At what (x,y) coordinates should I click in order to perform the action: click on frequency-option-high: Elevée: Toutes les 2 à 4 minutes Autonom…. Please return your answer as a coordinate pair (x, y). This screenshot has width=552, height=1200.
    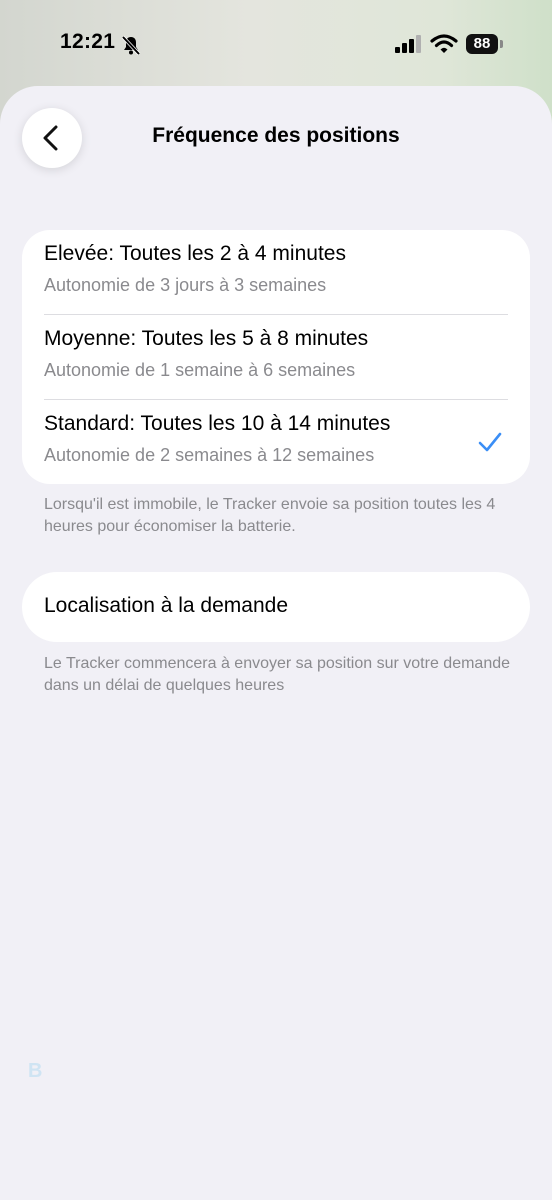
    Looking at the image, I should click on (276, 272).